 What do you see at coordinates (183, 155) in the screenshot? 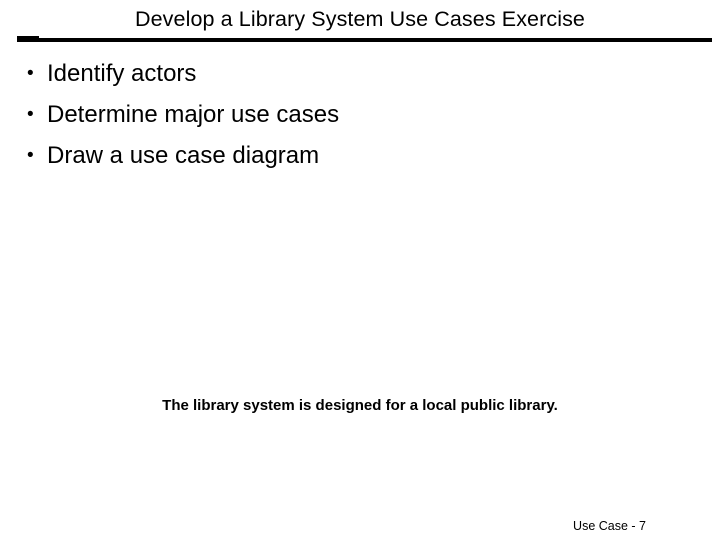
I see `list-item-label: Draw a use case diagram` at bounding box center [183, 155].